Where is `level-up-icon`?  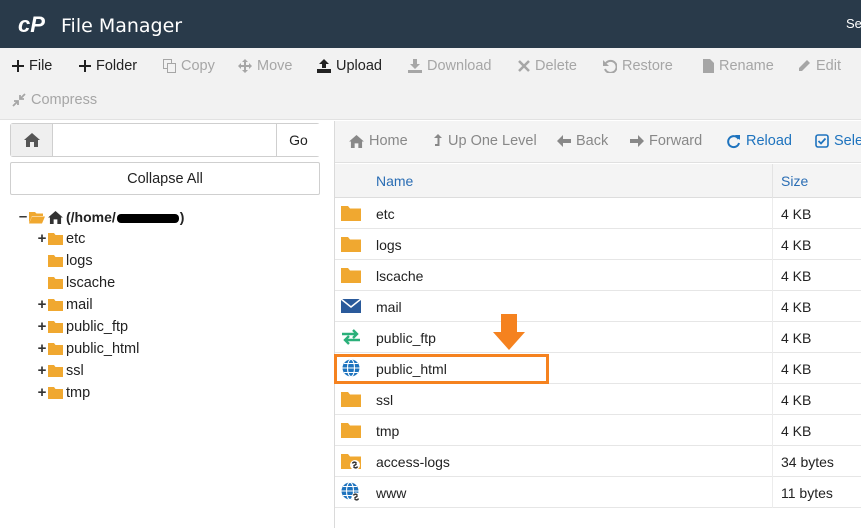 level-up-icon is located at coordinates (438, 139).